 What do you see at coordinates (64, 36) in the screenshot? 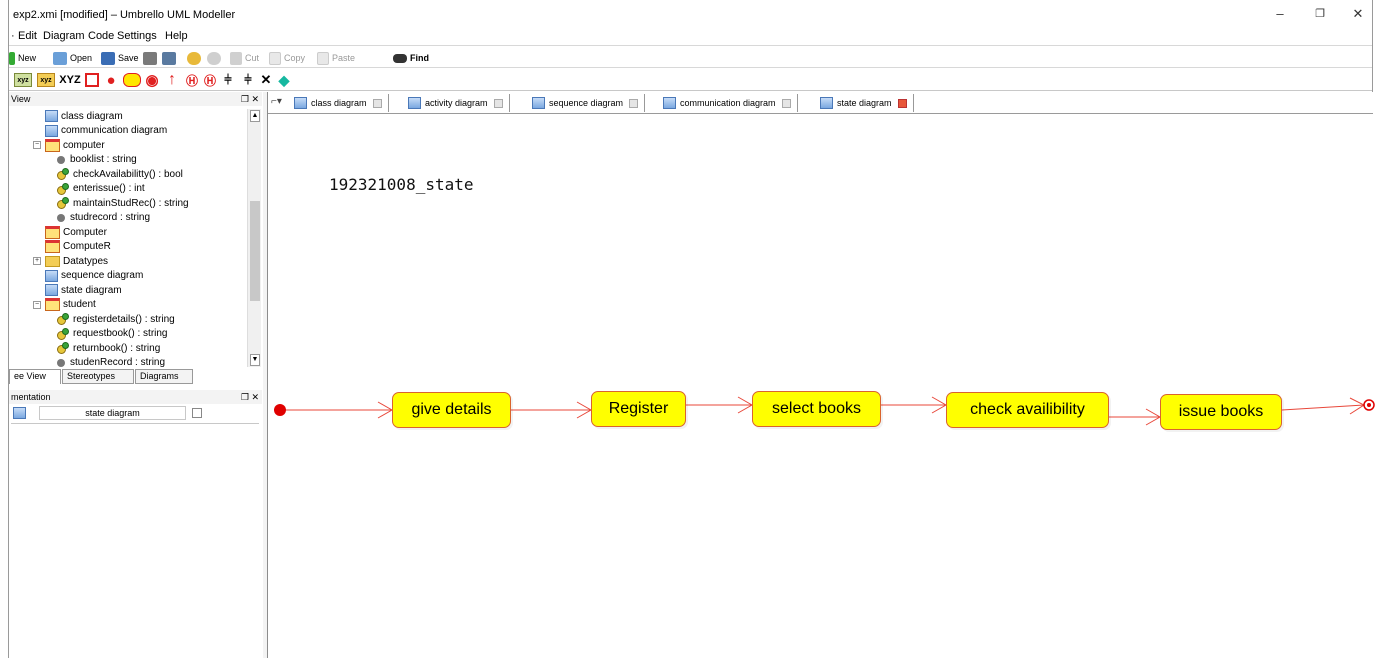
I see `menu-diagram: Diagram` at bounding box center [64, 36].